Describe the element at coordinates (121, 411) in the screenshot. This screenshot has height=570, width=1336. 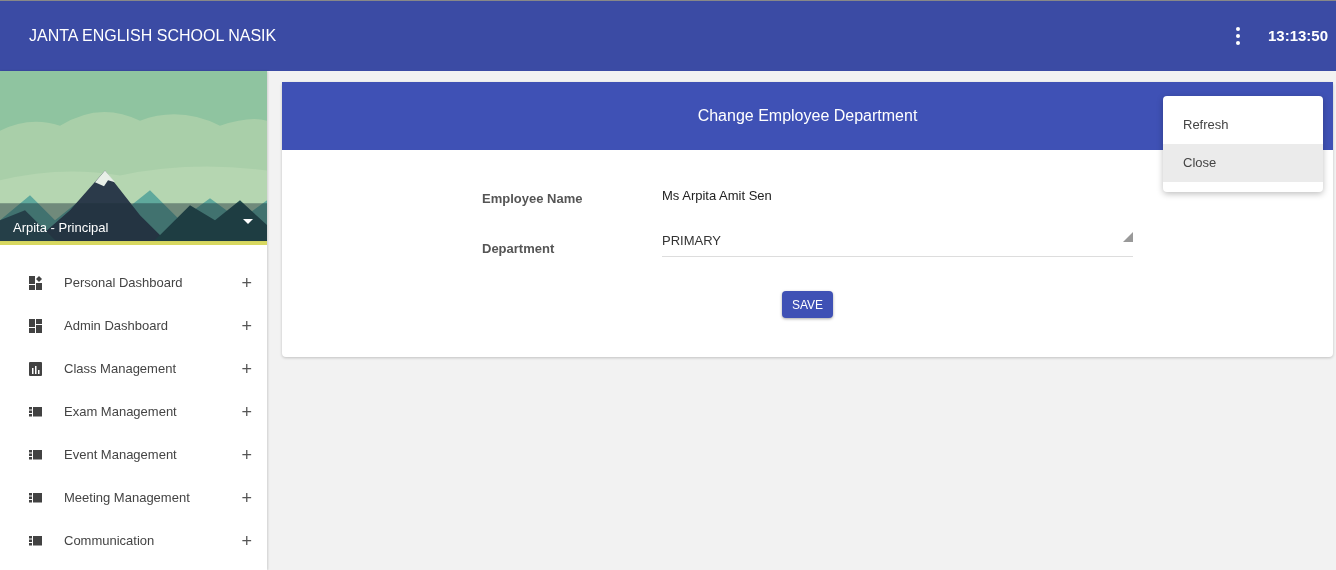
I see `sidebar-label: Exam Management` at that location.